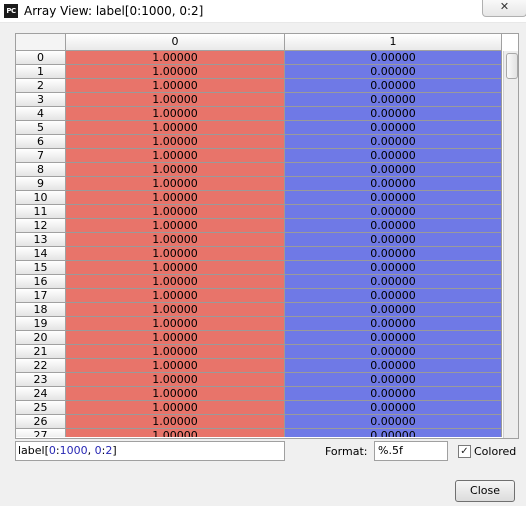 The width and height of the screenshot is (526, 506). What do you see at coordinates (393, 42) in the screenshot?
I see `column-header-1: 1` at bounding box center [393, 42].